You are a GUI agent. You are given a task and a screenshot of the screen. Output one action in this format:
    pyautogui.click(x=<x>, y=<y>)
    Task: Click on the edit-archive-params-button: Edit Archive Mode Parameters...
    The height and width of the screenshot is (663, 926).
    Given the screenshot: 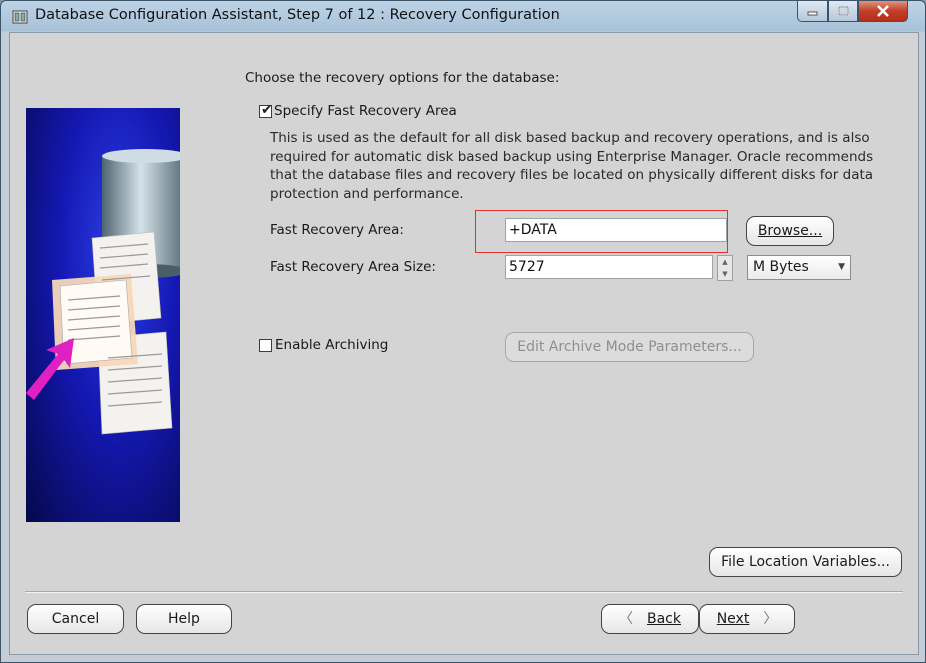 What is the action you would take?
    pyautogui.click(x=629, y=347)
    